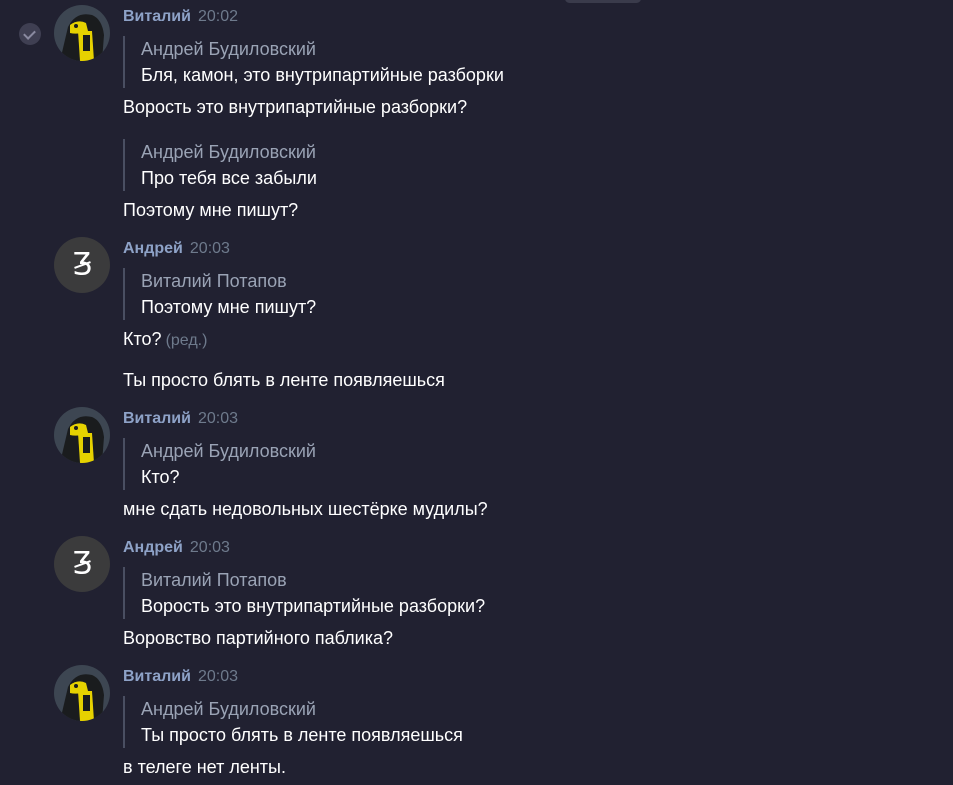  Describe the element at coordinates (218, 16) in the screenshot. I see `message-time: 20:02` at that location.